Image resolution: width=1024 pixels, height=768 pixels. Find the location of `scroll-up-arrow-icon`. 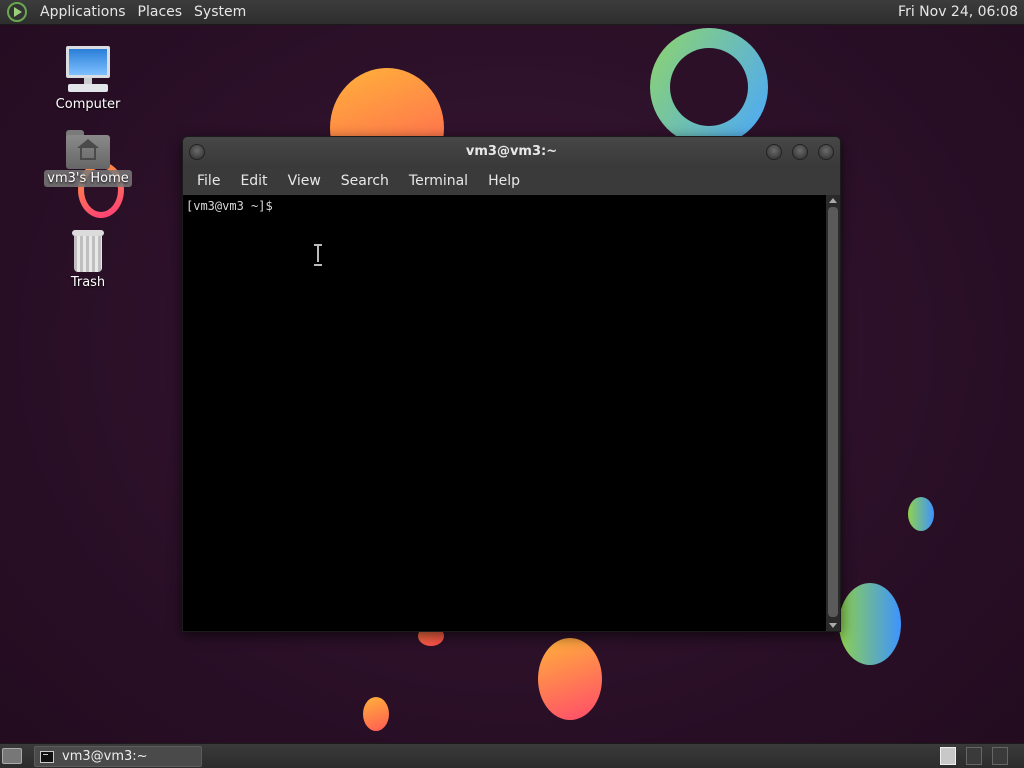

scroll-up-arrow-icon is located at coordinates (833, 200).